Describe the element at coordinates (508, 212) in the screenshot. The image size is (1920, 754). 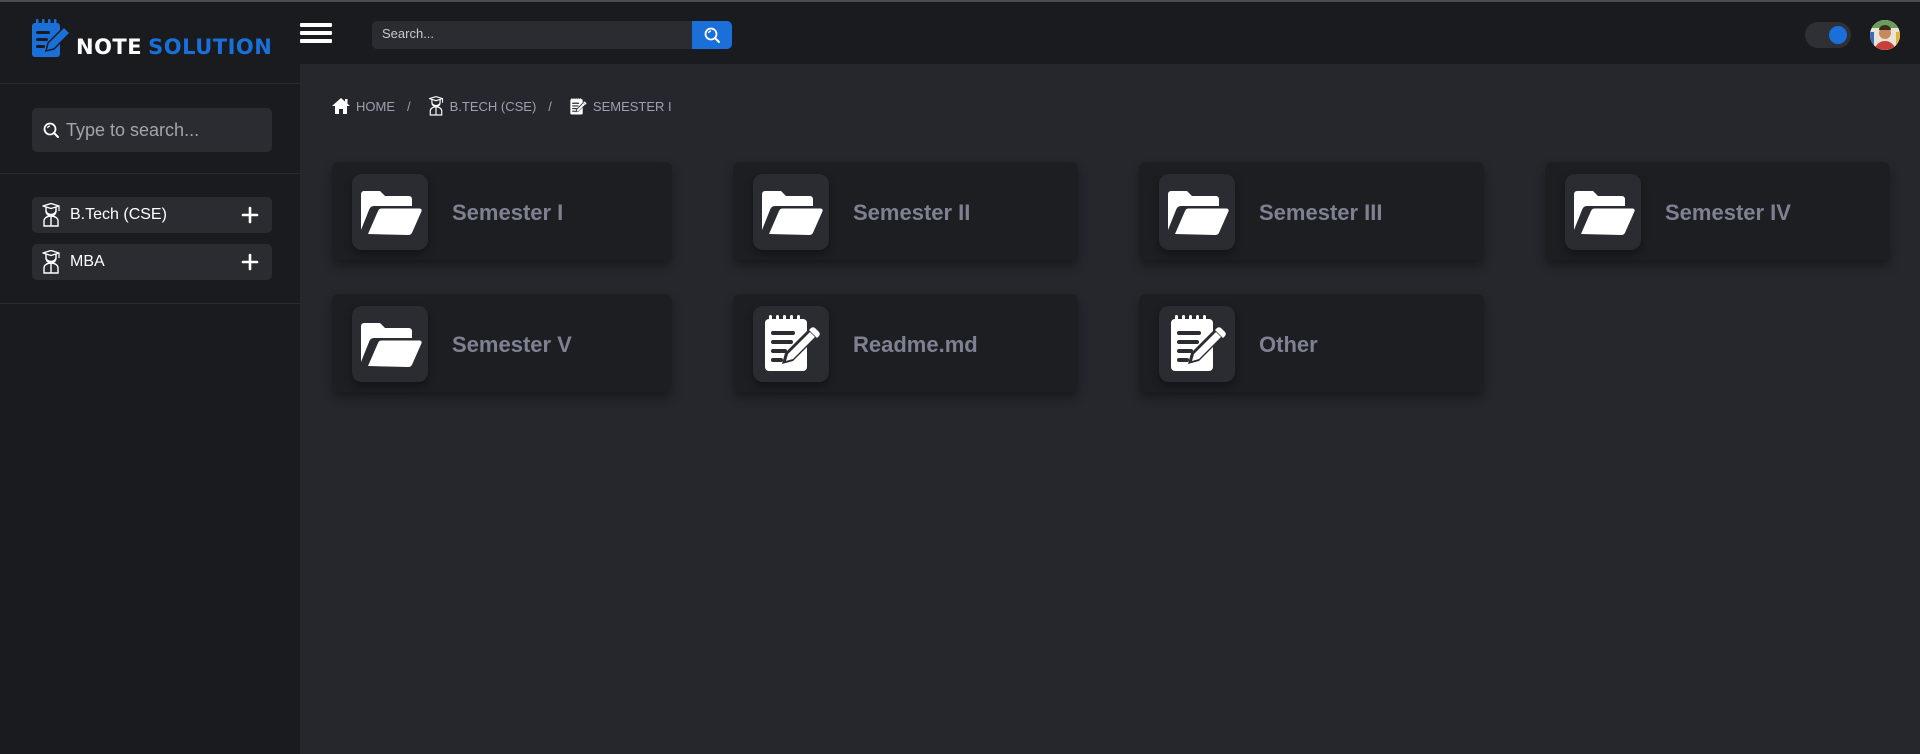
I see `card-title: Semester I` at that location.